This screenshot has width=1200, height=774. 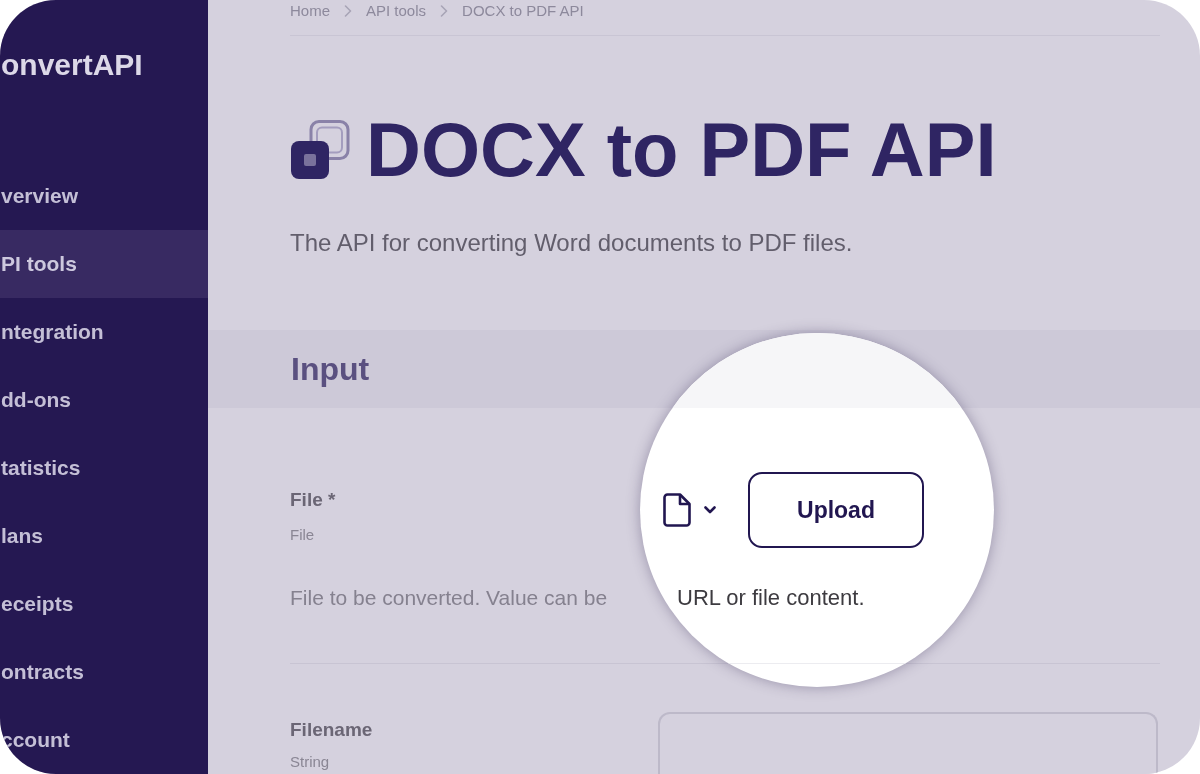 I want to click on field-type: File, so click(x=302, y=535).